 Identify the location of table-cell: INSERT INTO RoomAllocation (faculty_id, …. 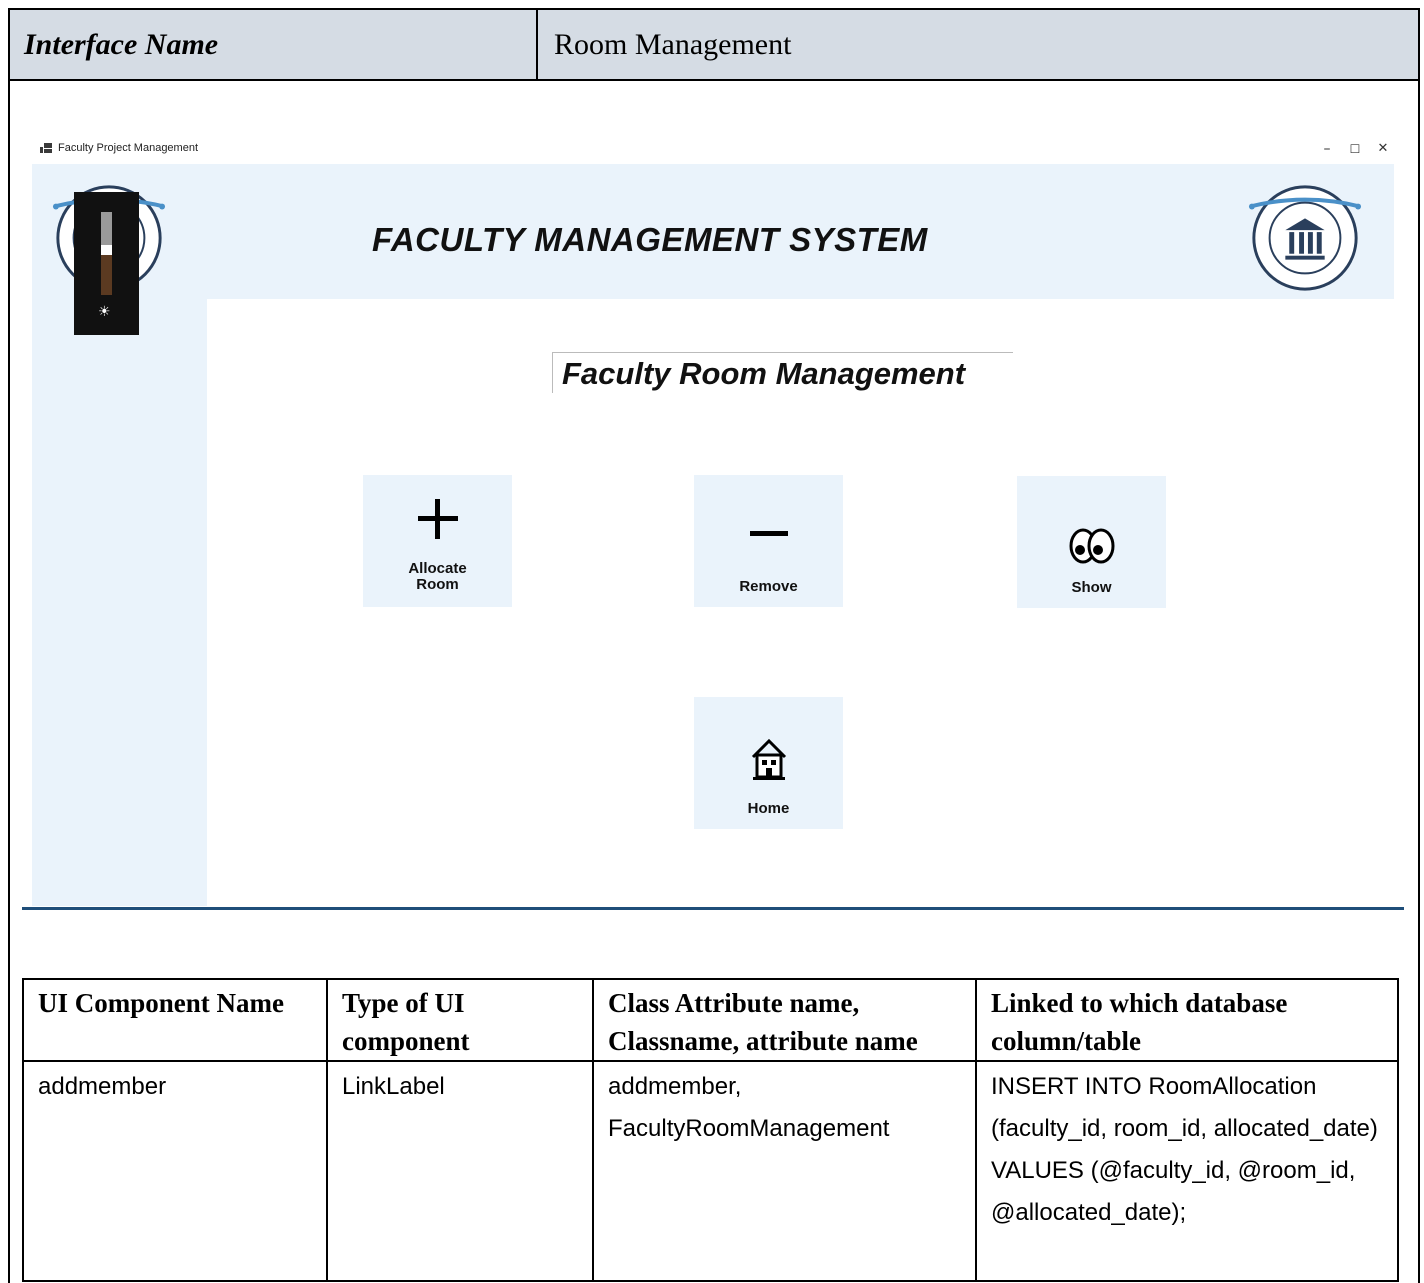
(1187, 1171).